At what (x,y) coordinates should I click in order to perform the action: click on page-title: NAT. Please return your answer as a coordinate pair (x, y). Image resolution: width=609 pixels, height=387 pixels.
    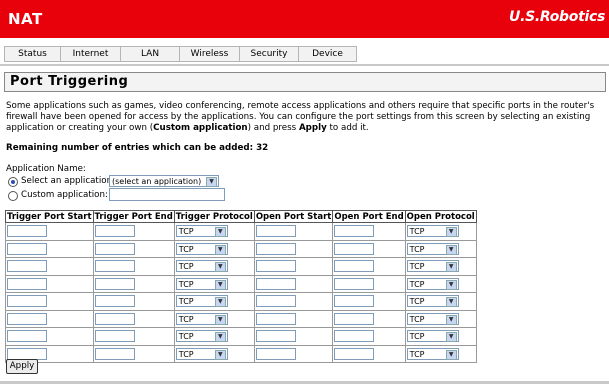
    Looking at the image, I should click on (25, 19).